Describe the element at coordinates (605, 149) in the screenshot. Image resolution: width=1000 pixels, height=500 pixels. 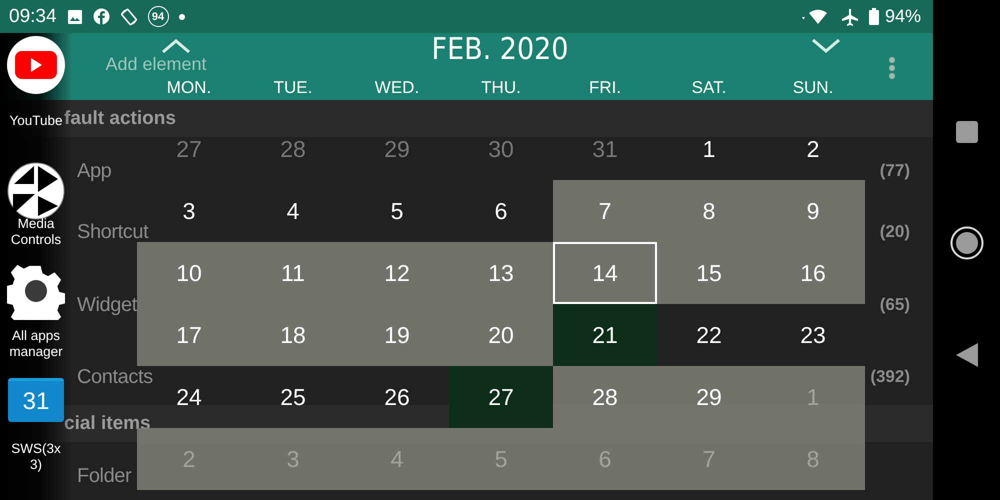
I see `calendar-day: 31` at that location.